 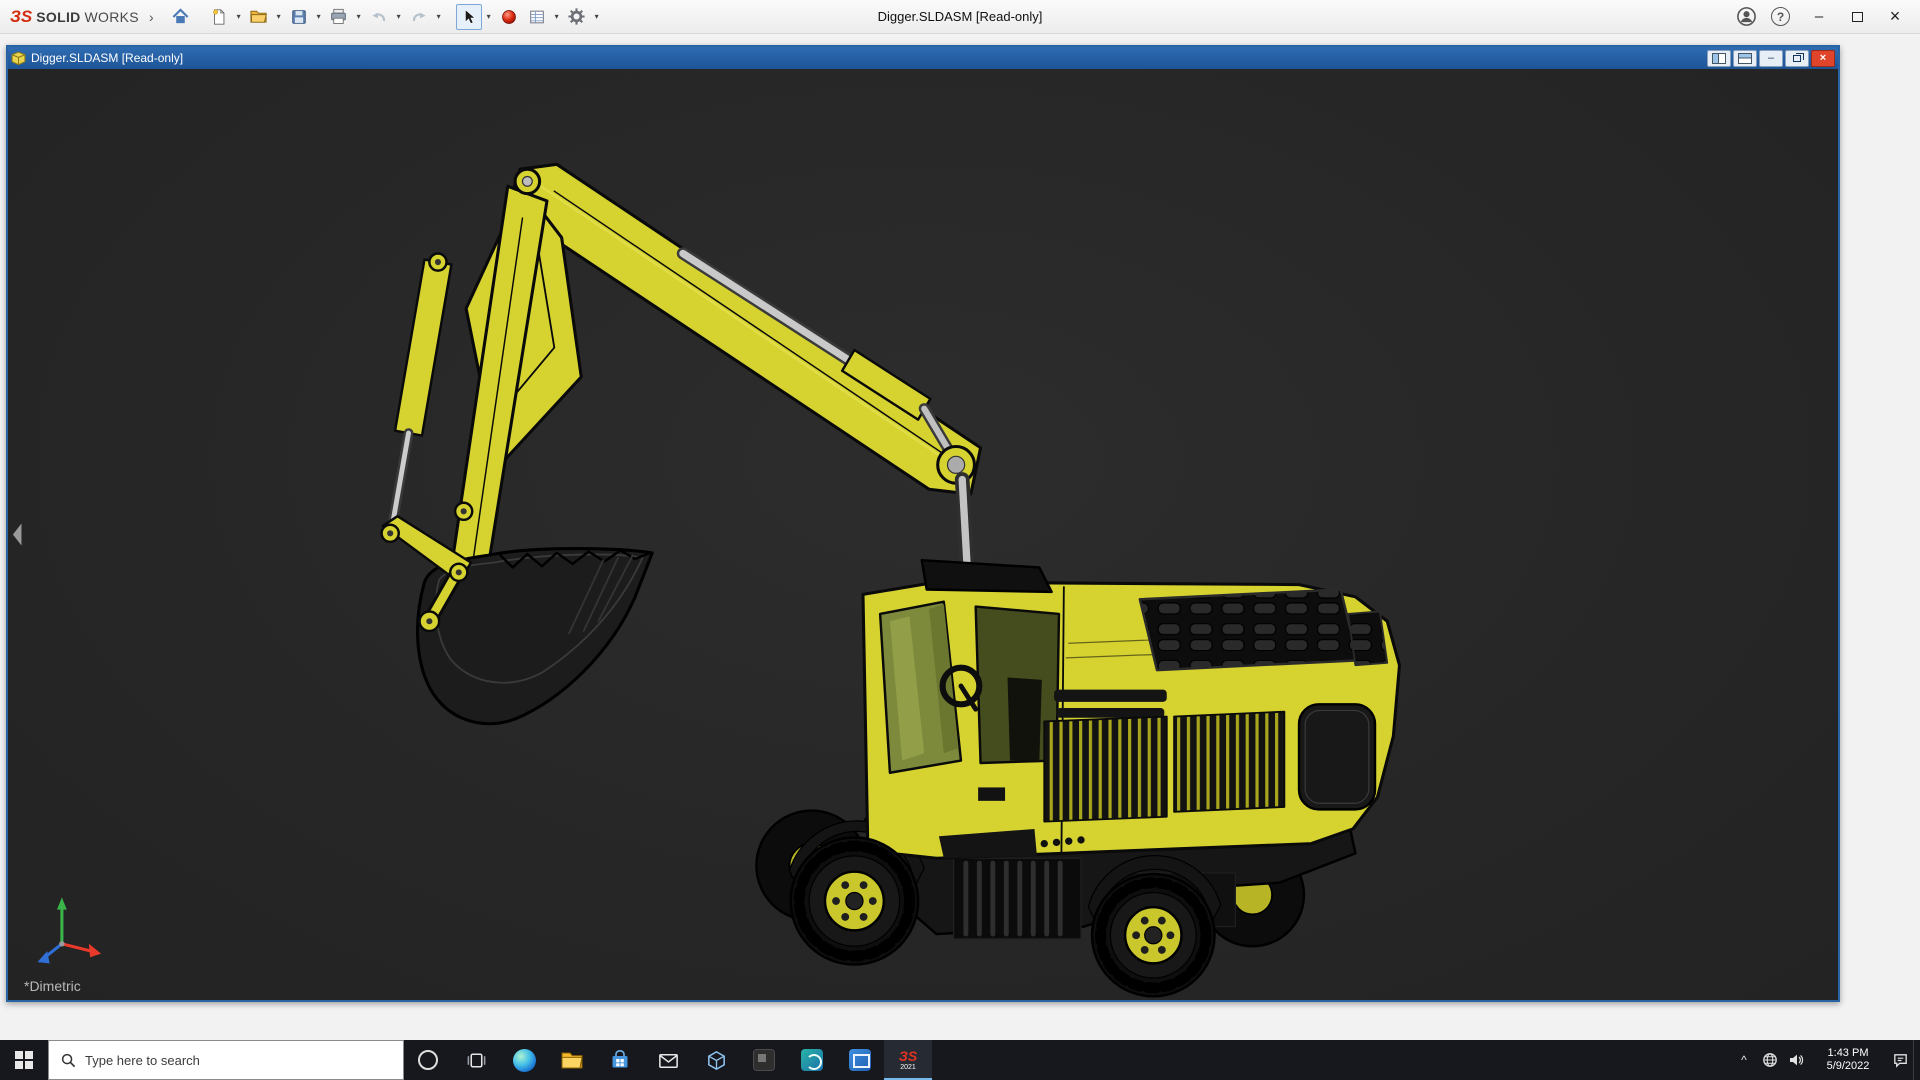 I want to click on network-button, so click(x=1770, y=1060).